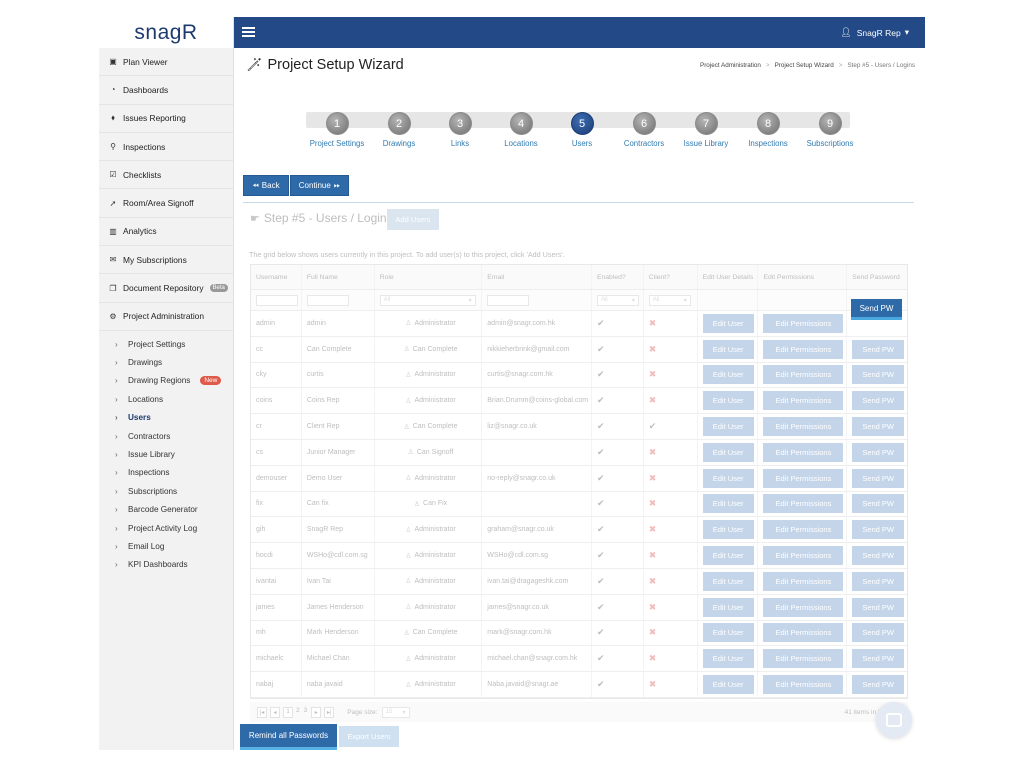 This screenshot has width=1024, height=768. What do you see at coordinates (166, 381) in the screenshot?
I see `sidebar-subitem-drawing-regions: › Drawing Regions New` at bounding box center [166, 381].